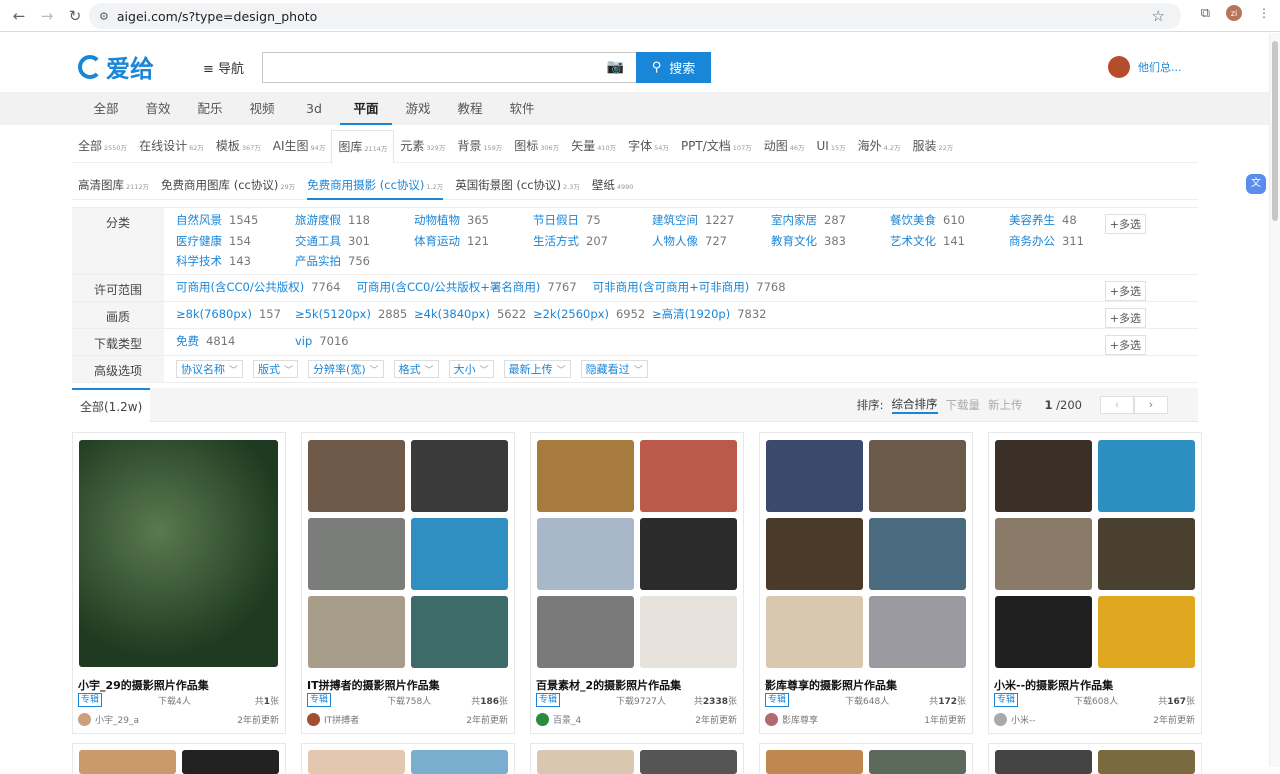  What do you see at coordinates (235, 221) in the screenshot?
I see `filter-option: 自然风景 1545` at bounding box center [235, 221].